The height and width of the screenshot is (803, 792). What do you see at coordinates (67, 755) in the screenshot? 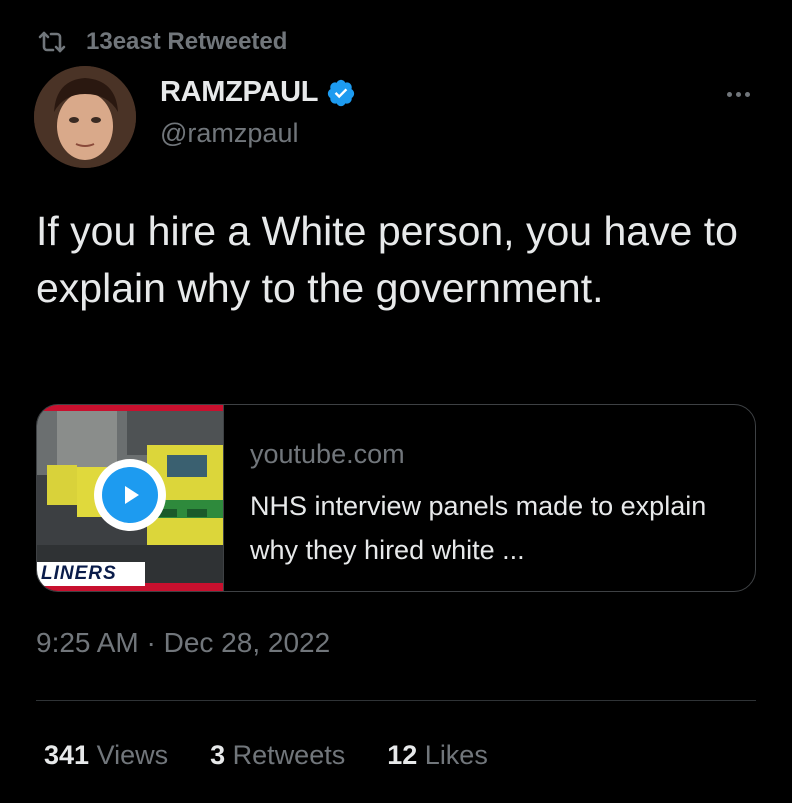
I see `views-count: 341` at bounding box center [67, 755].